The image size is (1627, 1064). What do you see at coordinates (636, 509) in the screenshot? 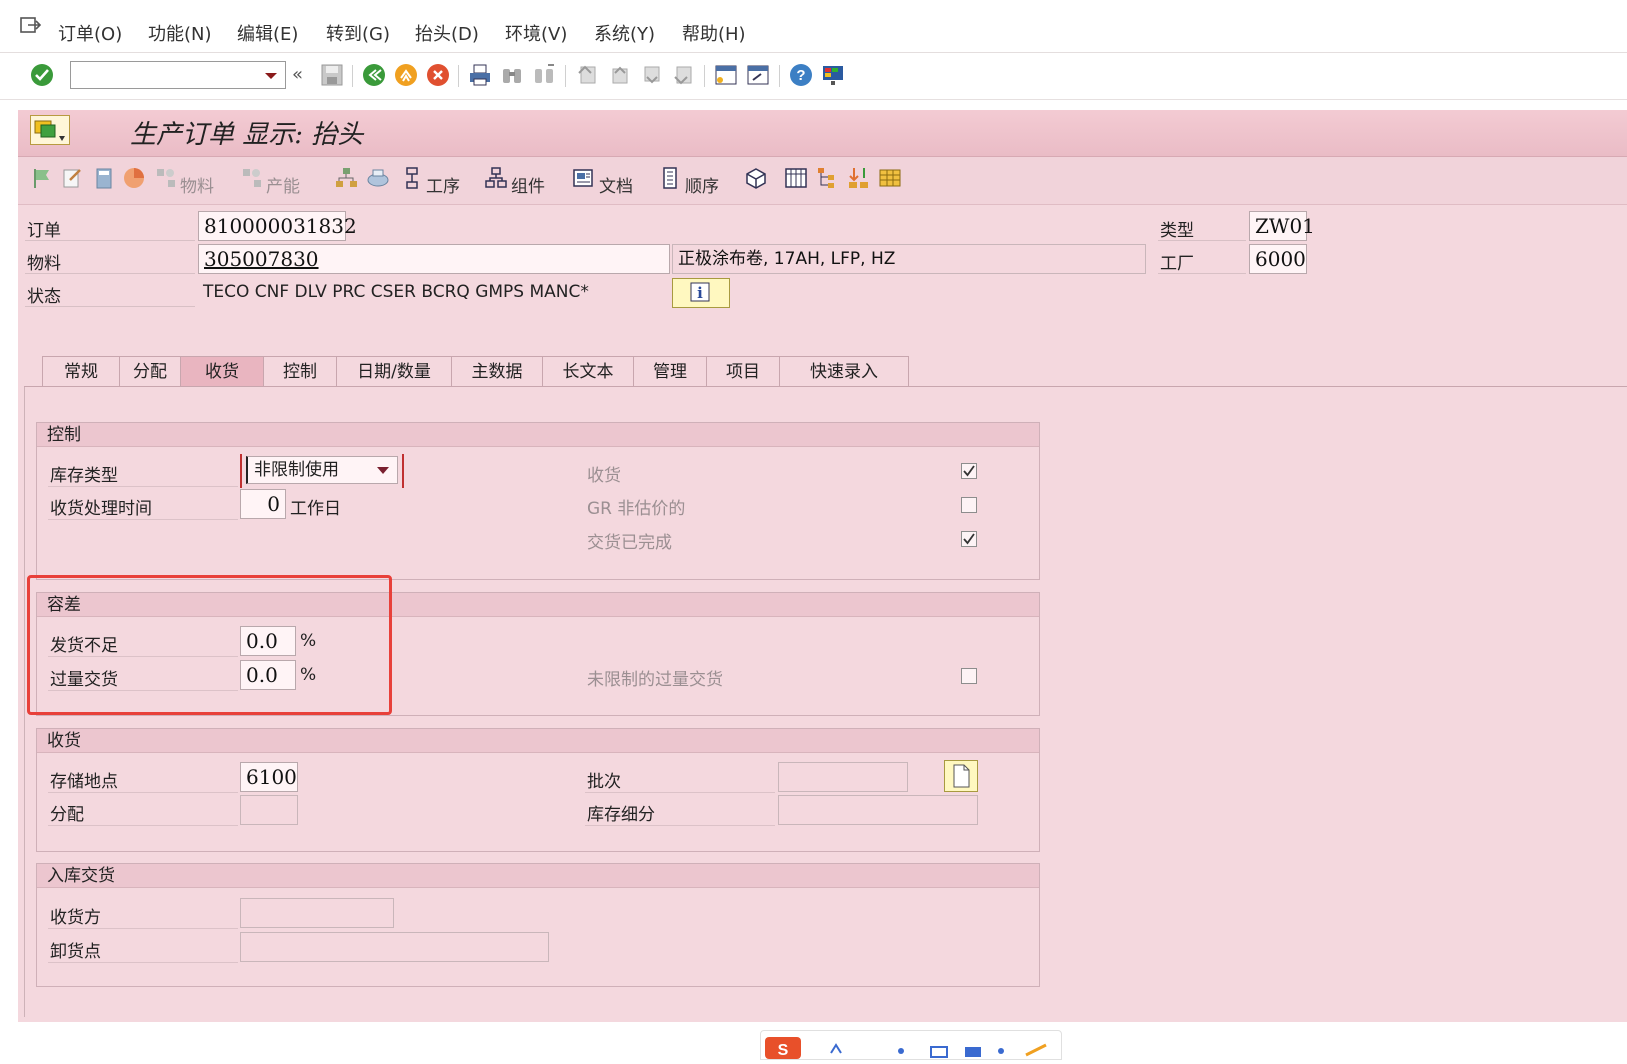
I see `gr-nonvaluated-label: GR 非估价的` at bounding box center [636, 509].